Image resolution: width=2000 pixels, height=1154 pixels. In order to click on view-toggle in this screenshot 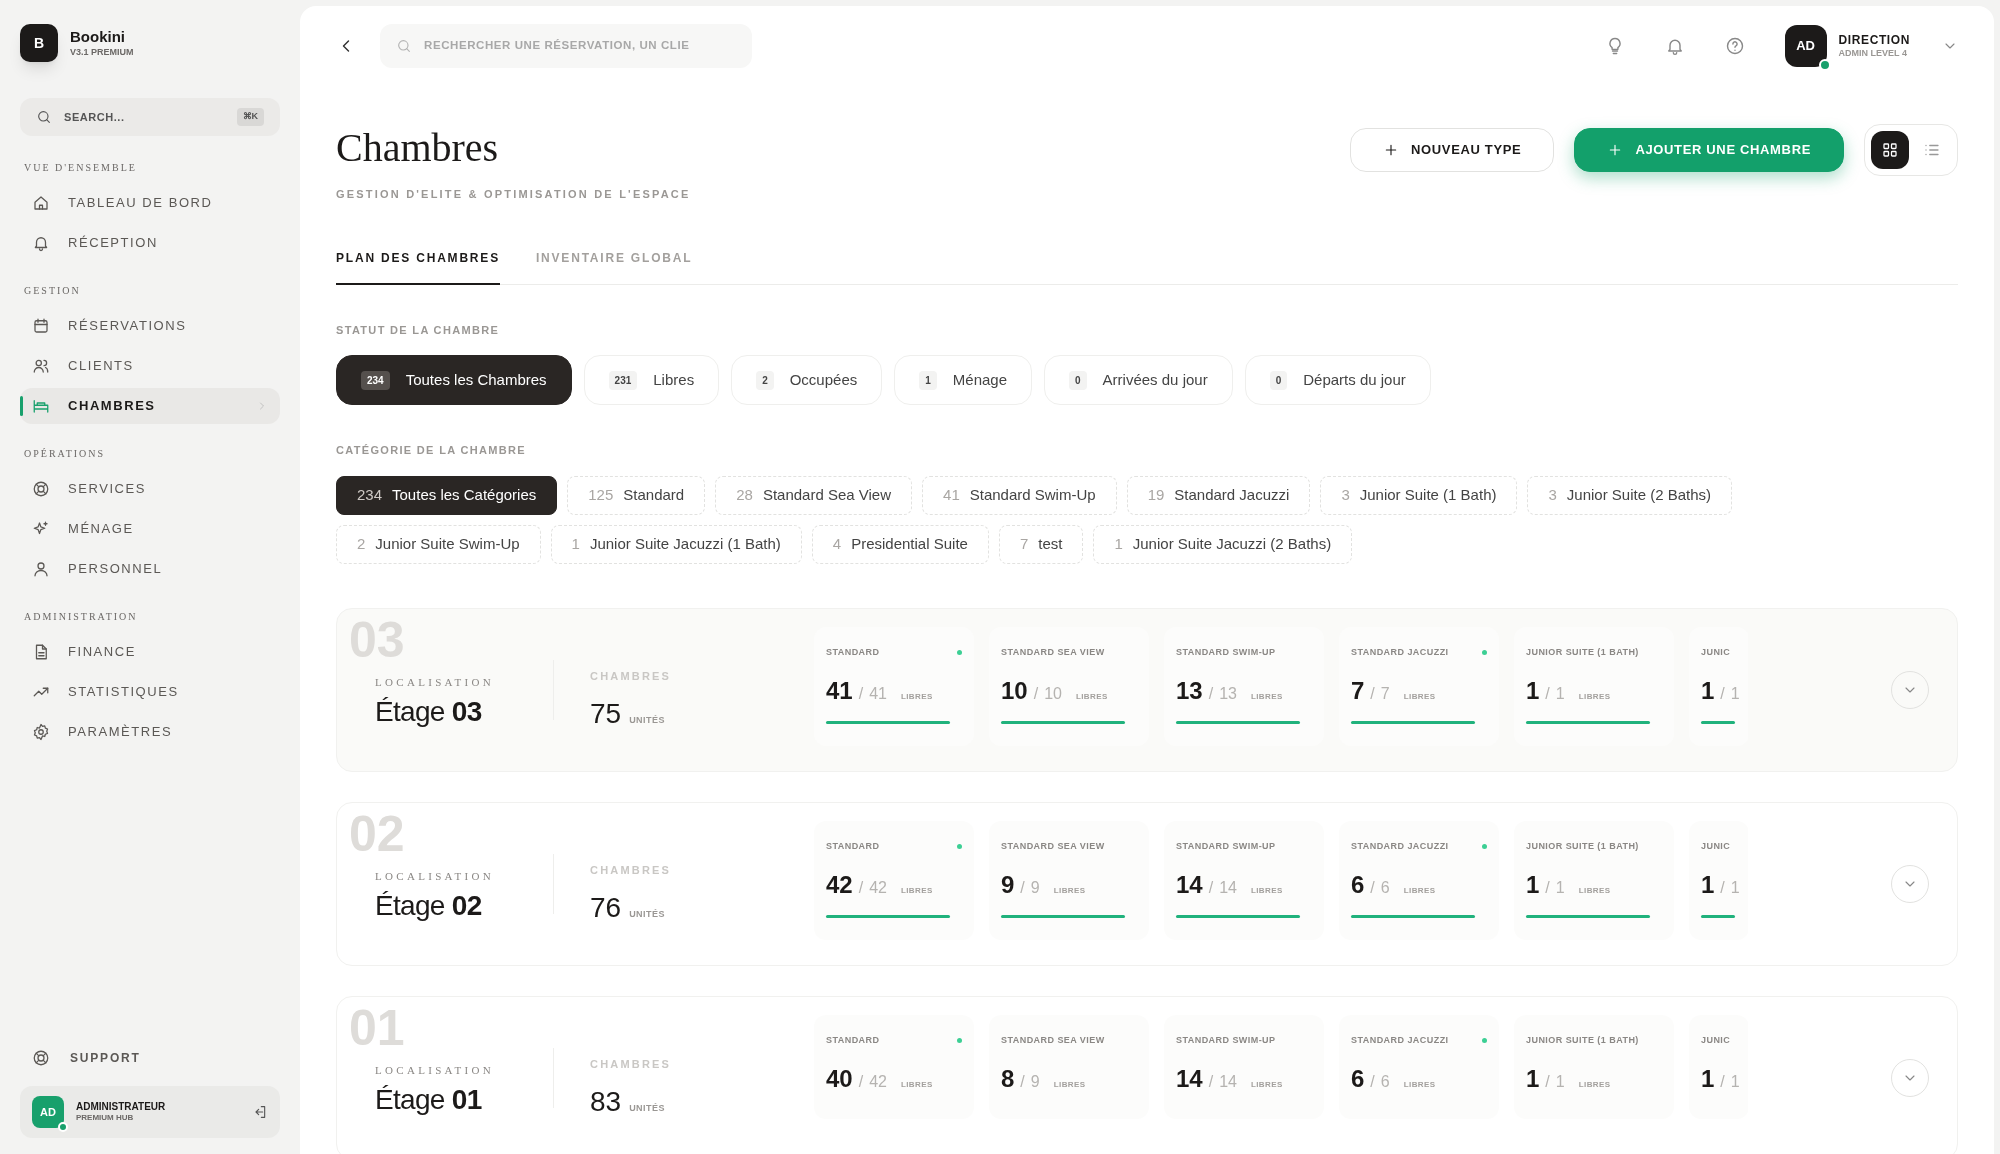, I will do `click(1911, 150)`.